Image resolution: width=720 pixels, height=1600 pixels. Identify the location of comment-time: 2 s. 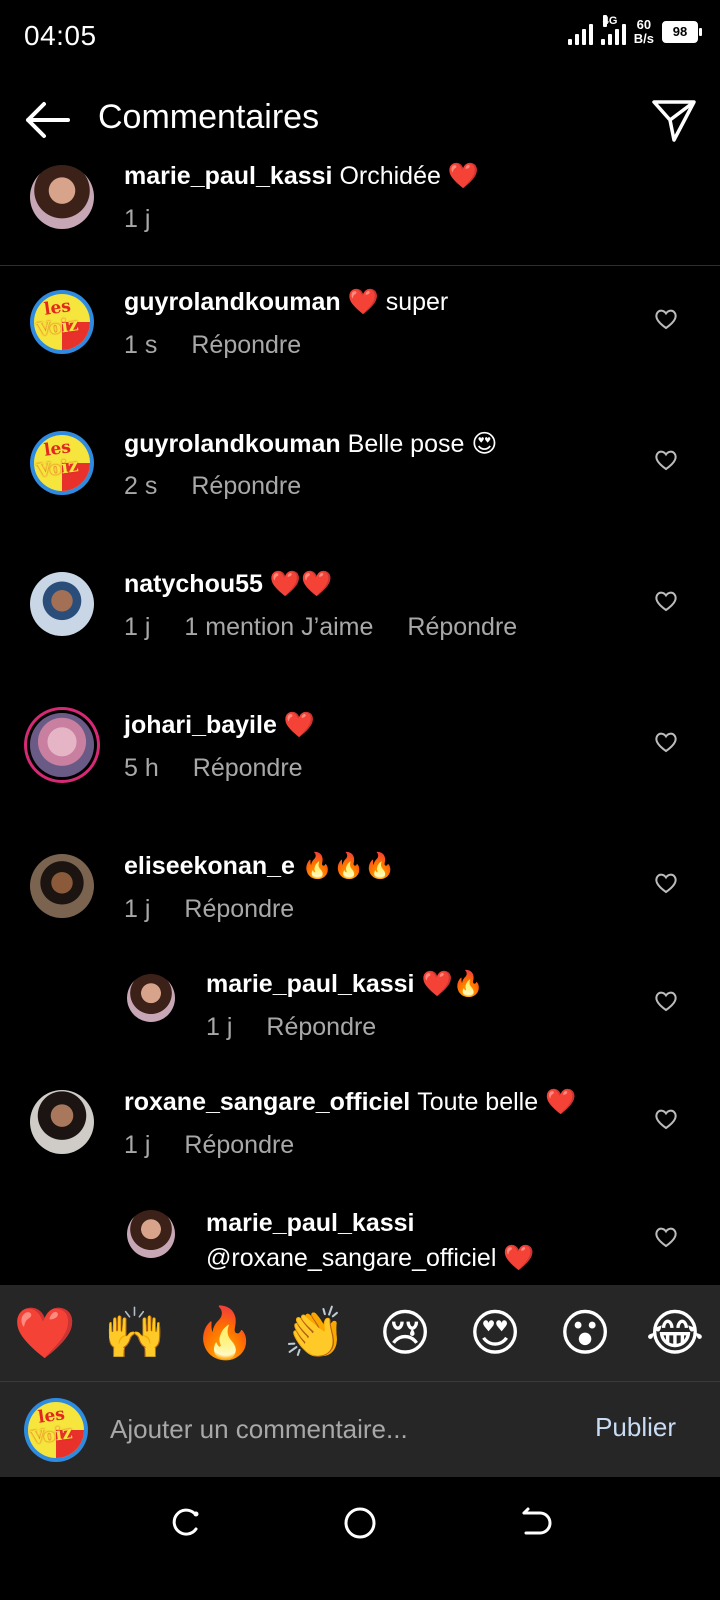
(141, 486).